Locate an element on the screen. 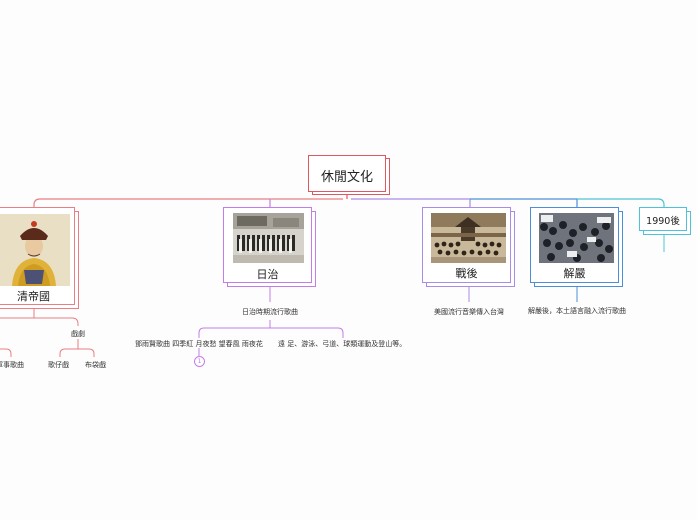 The image size is (697, 520). qing-child-connector is located at coordinates (39, 316).